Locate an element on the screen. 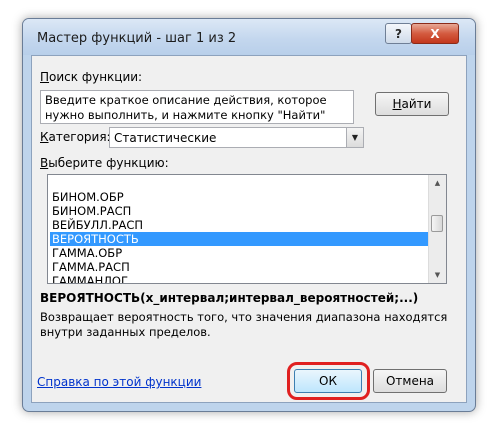  list-item: БИНОМ.ОБР is located at coordinates (239, 197).